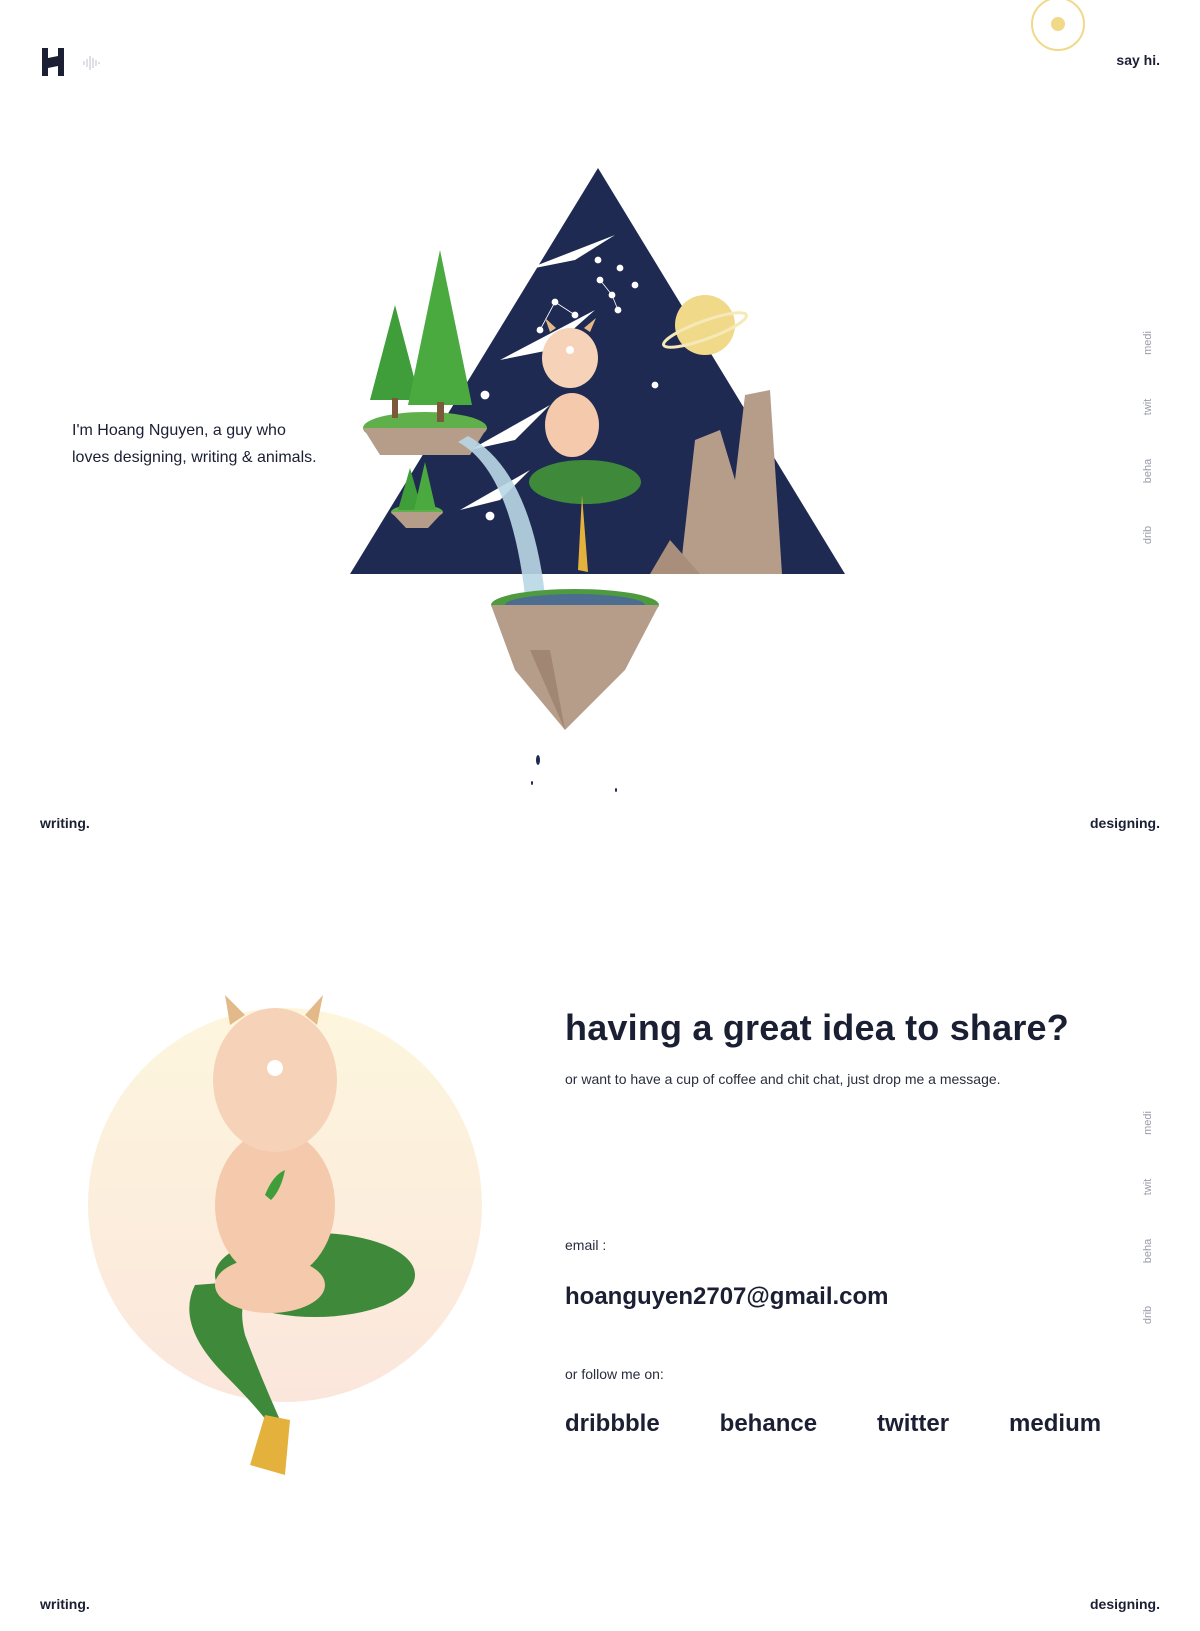 The image size is (1200, 1631). What do you see at coordinates (612, 1424) in the screenshot?
I see `dribbble-link: dribbble` at bounding box center [612, 1424].